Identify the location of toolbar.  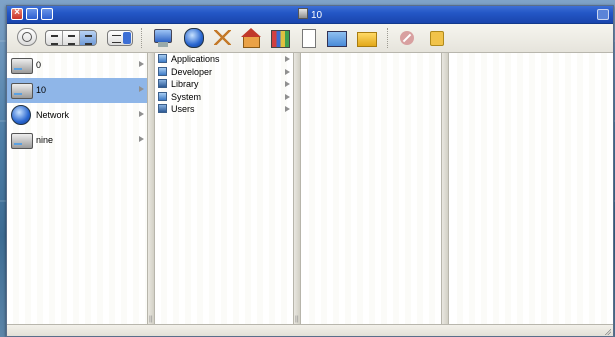
(310, 38).